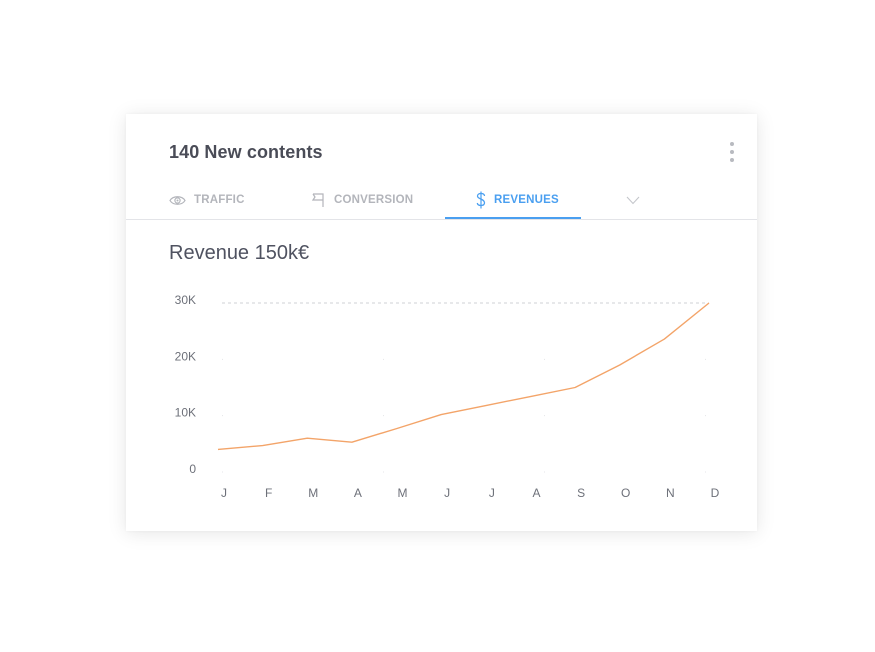 This screenshot has width=875, height=652. What do you see at coordinates (185, 413) in the screenshot?
I see `y-tick-label: 10K` at bounding box center [185, 413].